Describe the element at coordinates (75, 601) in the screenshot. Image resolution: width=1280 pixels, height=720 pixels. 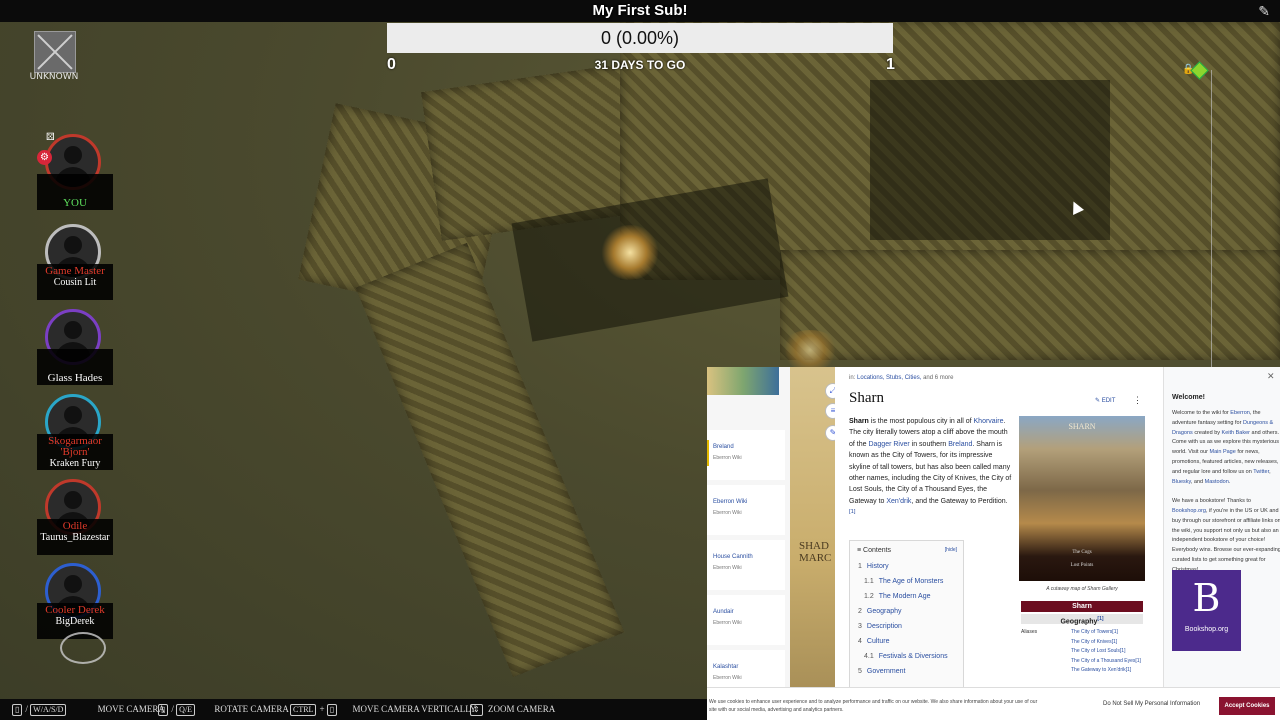
I see `player-card: Cooler Derek BigDerek` at that location.